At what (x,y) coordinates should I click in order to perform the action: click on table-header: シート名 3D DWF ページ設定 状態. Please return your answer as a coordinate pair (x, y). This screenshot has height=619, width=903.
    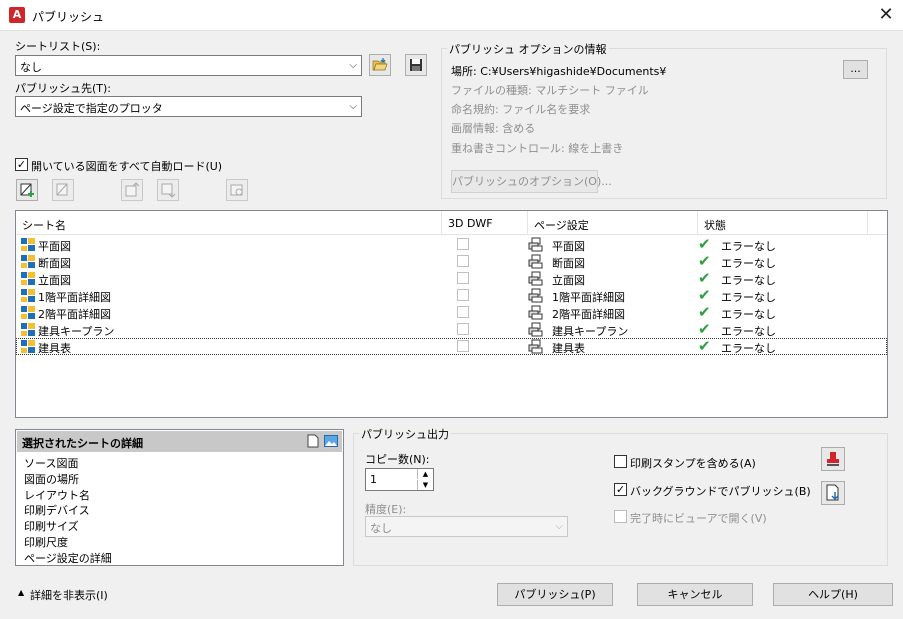
    Looking at the image, I should click on (451, 223).